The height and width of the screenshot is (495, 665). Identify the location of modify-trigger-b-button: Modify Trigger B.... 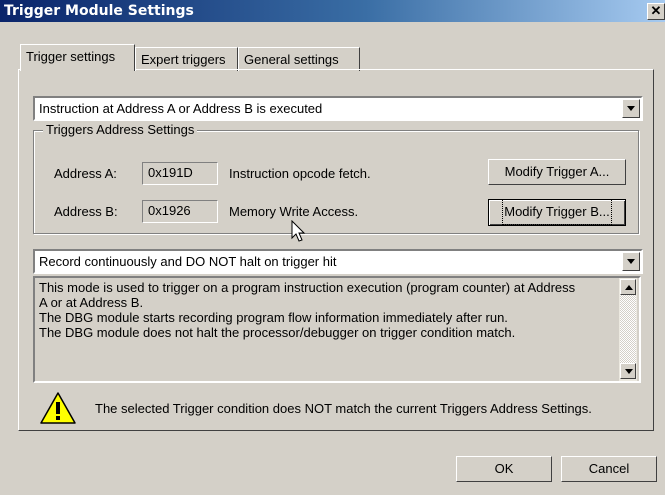
(557, 212).